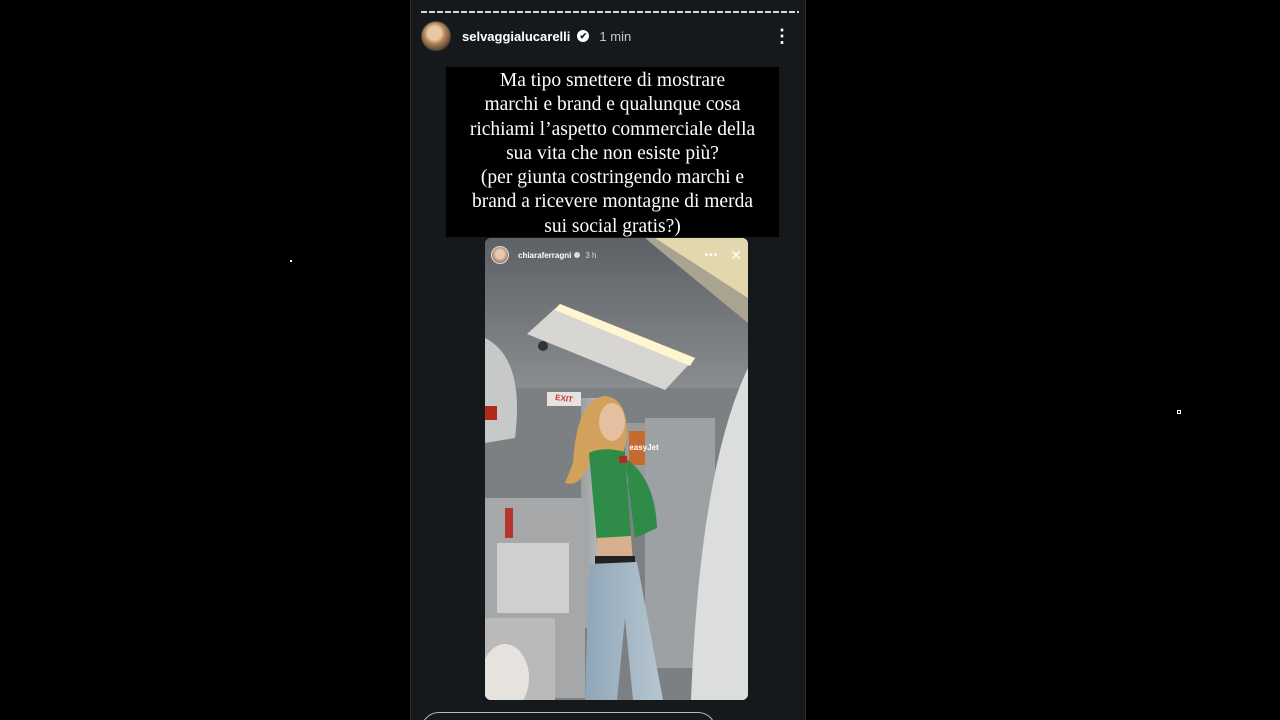  I want to click on embedded-story-screenshot: EXIT easyJet chiaraferragni 3 h ••• ✕, so click(616, 469).